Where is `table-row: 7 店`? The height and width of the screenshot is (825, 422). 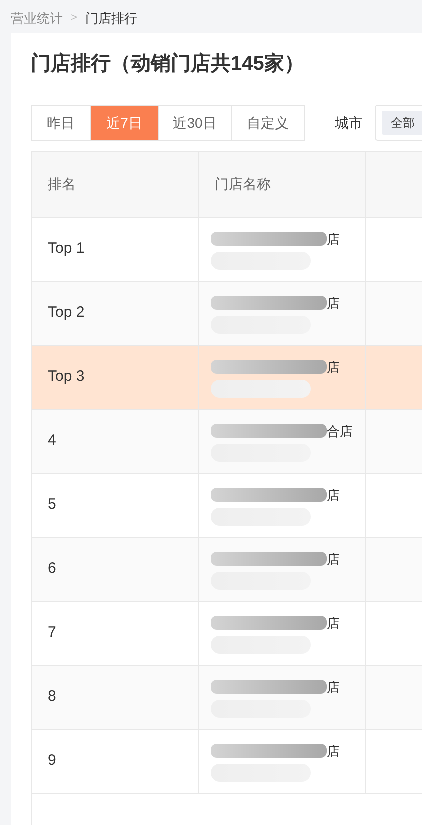 table-row: 7 店 is located at coordinates (227, 634).